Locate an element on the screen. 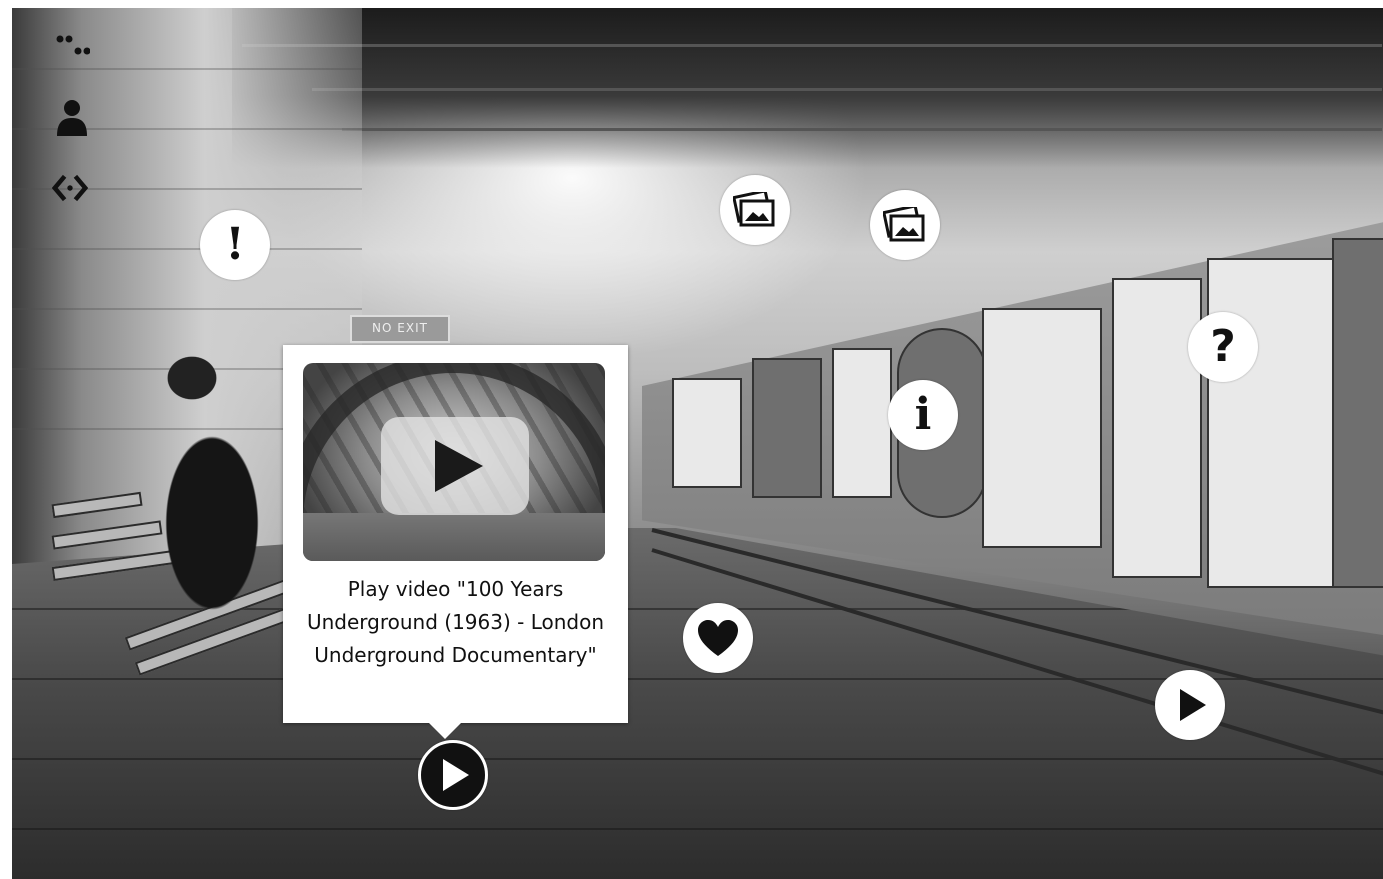 The height and width of the screenshot is (879, 1383). embed-code-button is located at coordinates (70, 188).